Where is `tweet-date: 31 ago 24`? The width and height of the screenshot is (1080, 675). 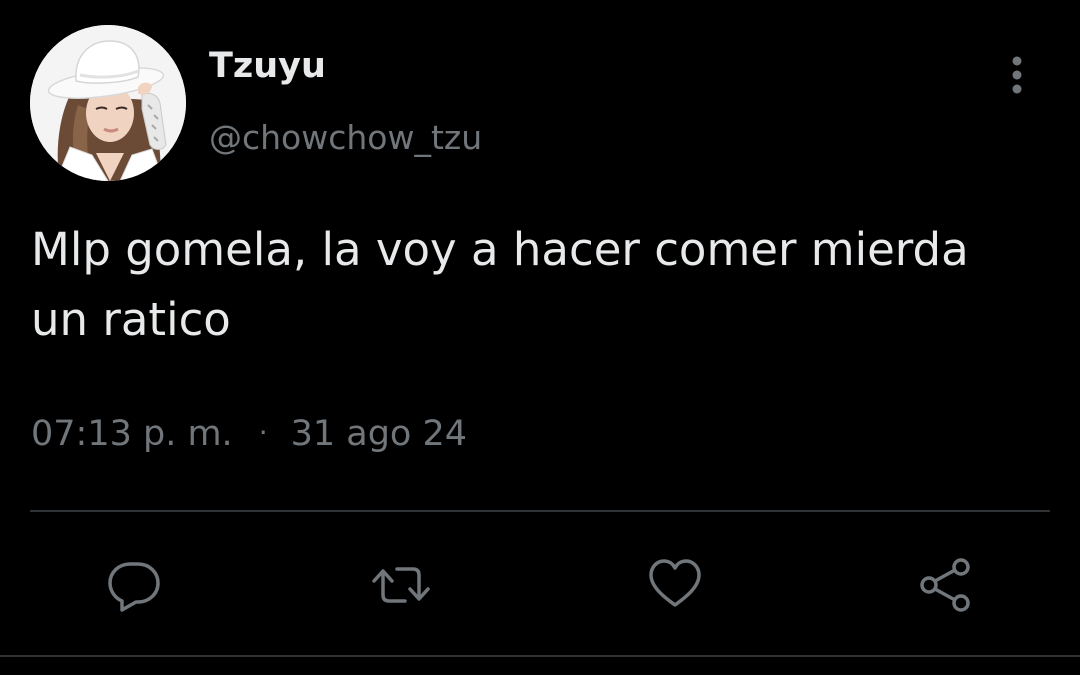
tweet-date: 31 ago 24 is located at coordinates (379, 434).